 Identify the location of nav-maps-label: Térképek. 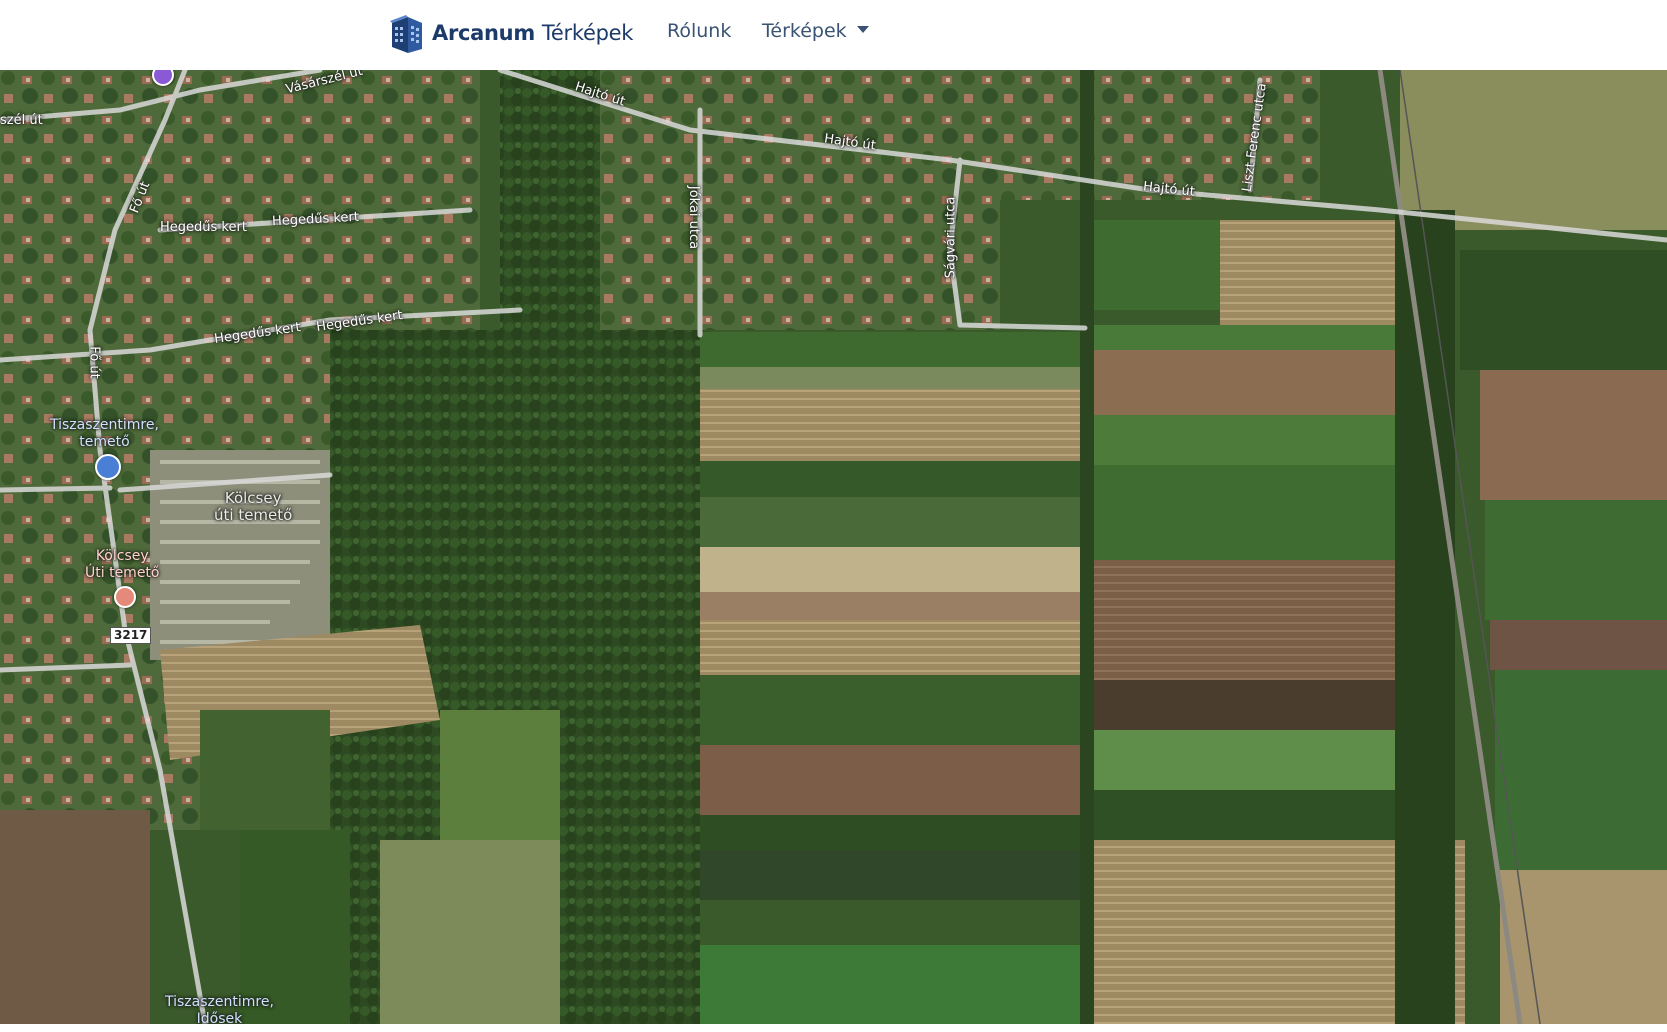
(804, 31).